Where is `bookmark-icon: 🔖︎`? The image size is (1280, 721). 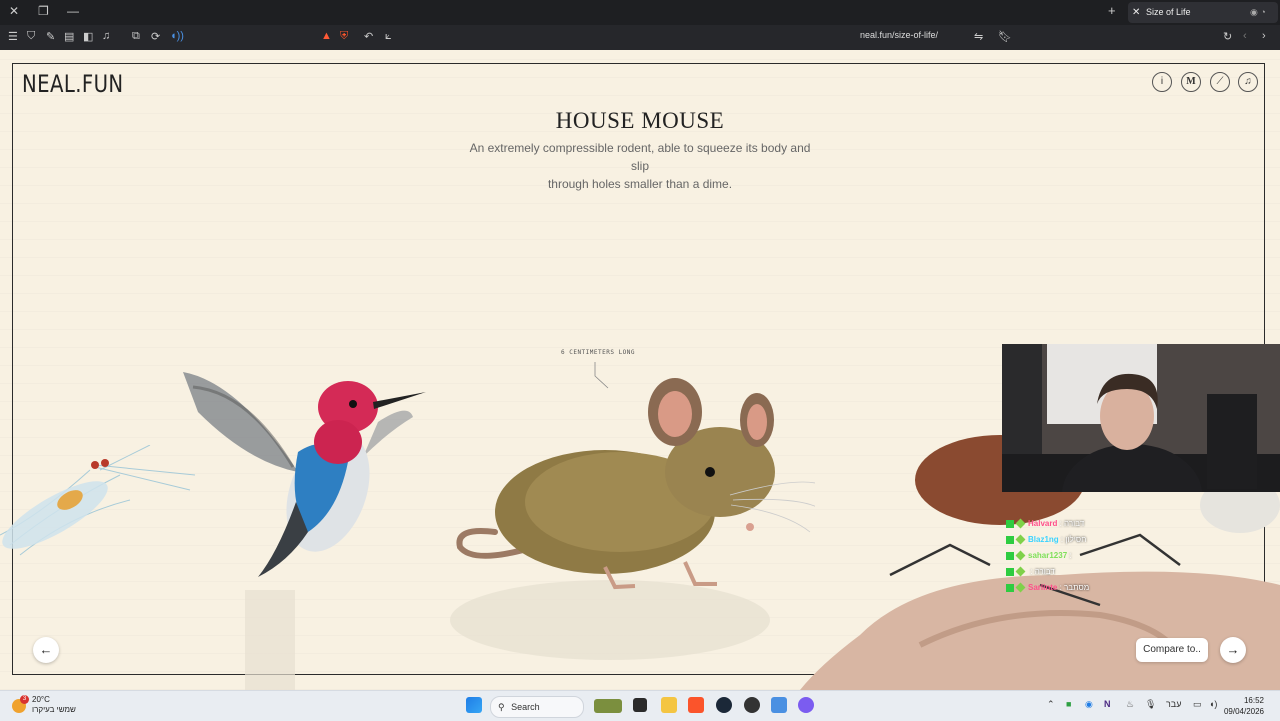
bookmark-icon: 🔖︎ is located at coordinates (1005, 36).